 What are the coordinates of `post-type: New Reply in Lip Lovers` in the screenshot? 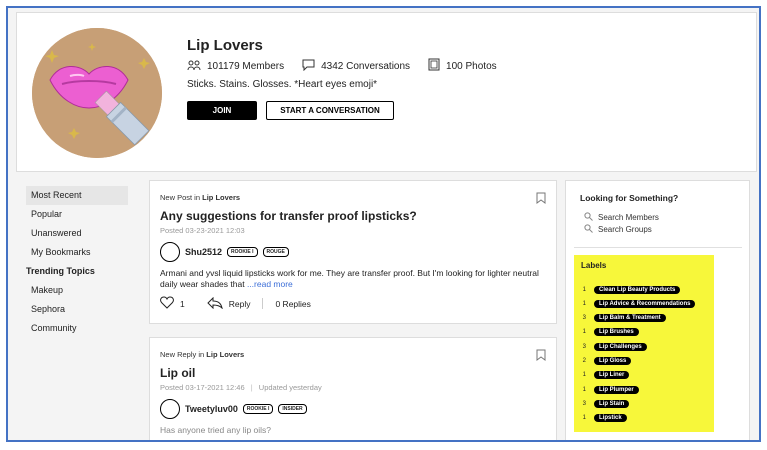 It's located at (202, 354).